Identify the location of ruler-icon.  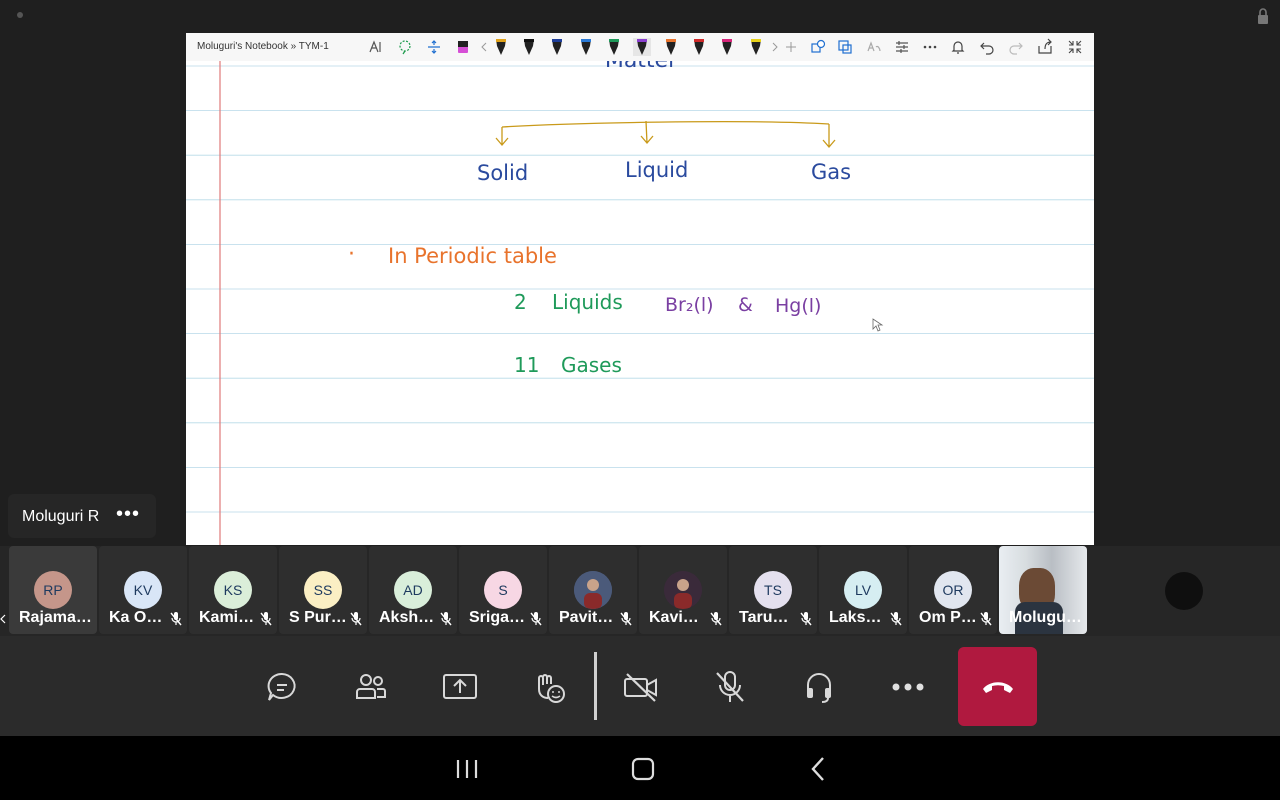
(902, 47).